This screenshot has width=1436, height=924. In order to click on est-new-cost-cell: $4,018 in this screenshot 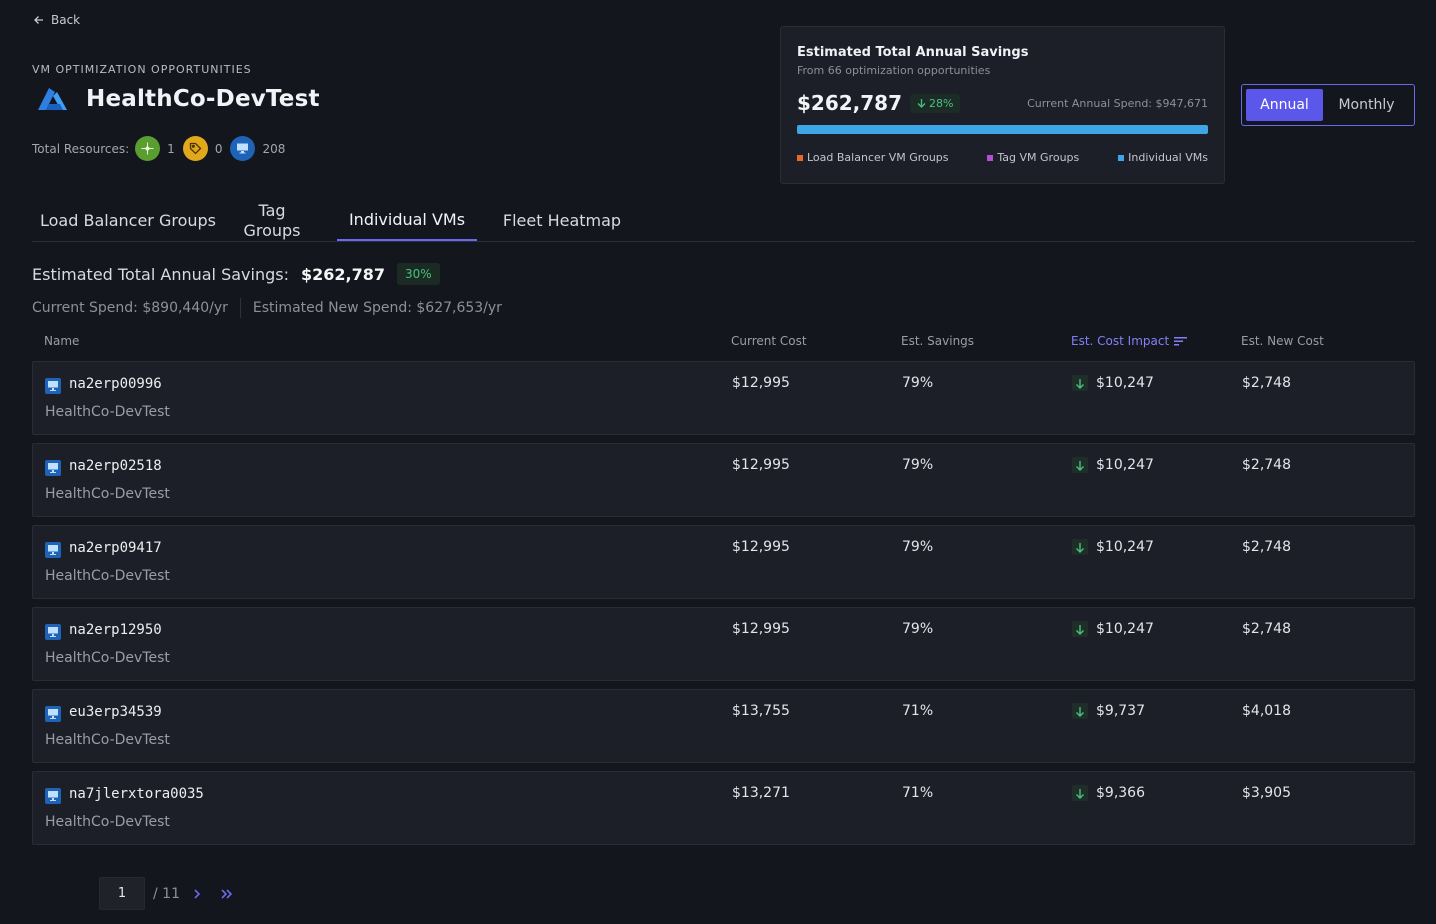, I will do `click(1266, 711)`.